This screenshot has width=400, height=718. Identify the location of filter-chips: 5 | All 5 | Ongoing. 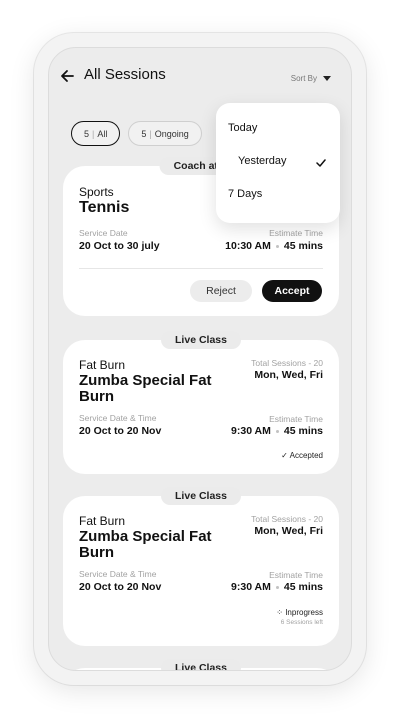
(136, 133).